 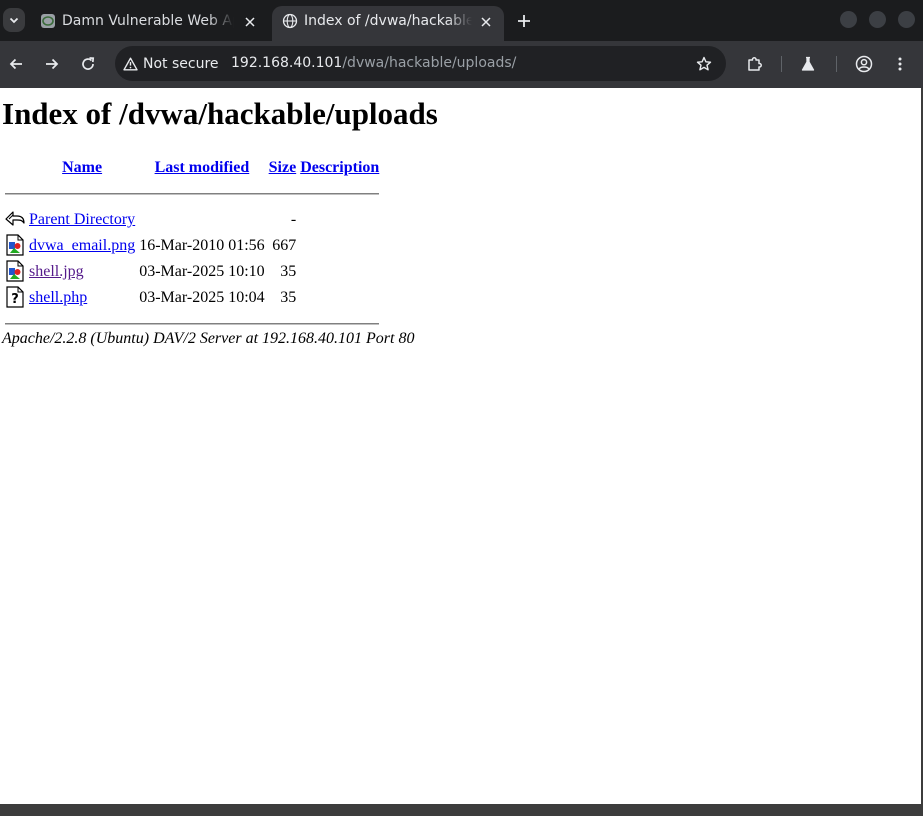 What do you see at coordinates (287, 63) in the screenshot?
I see `url-host: 192.168.40.101` at bounding box center [287, 63].